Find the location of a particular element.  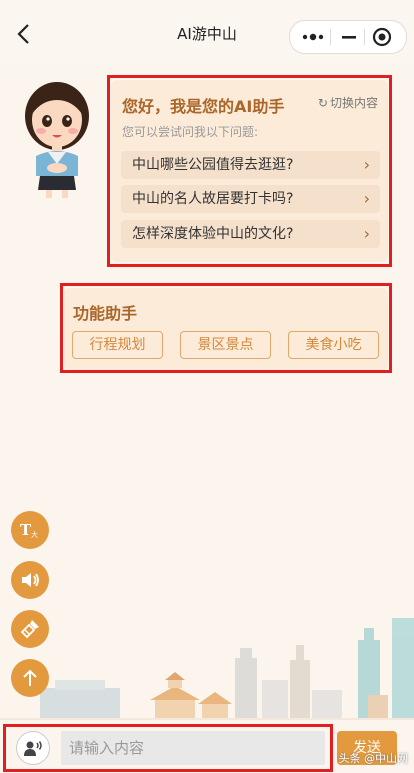

watermark-text: 头条 @中山网 is located at coordinates (373, 758).